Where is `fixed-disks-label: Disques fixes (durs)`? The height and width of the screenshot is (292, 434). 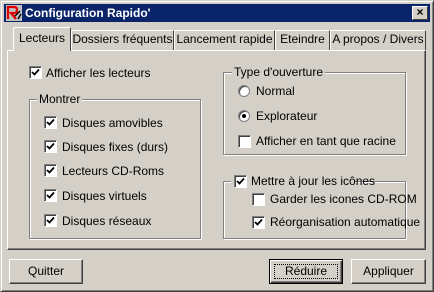 fixed-disks-label: Disques fixes (durs) is located at coordinates (115, 147).